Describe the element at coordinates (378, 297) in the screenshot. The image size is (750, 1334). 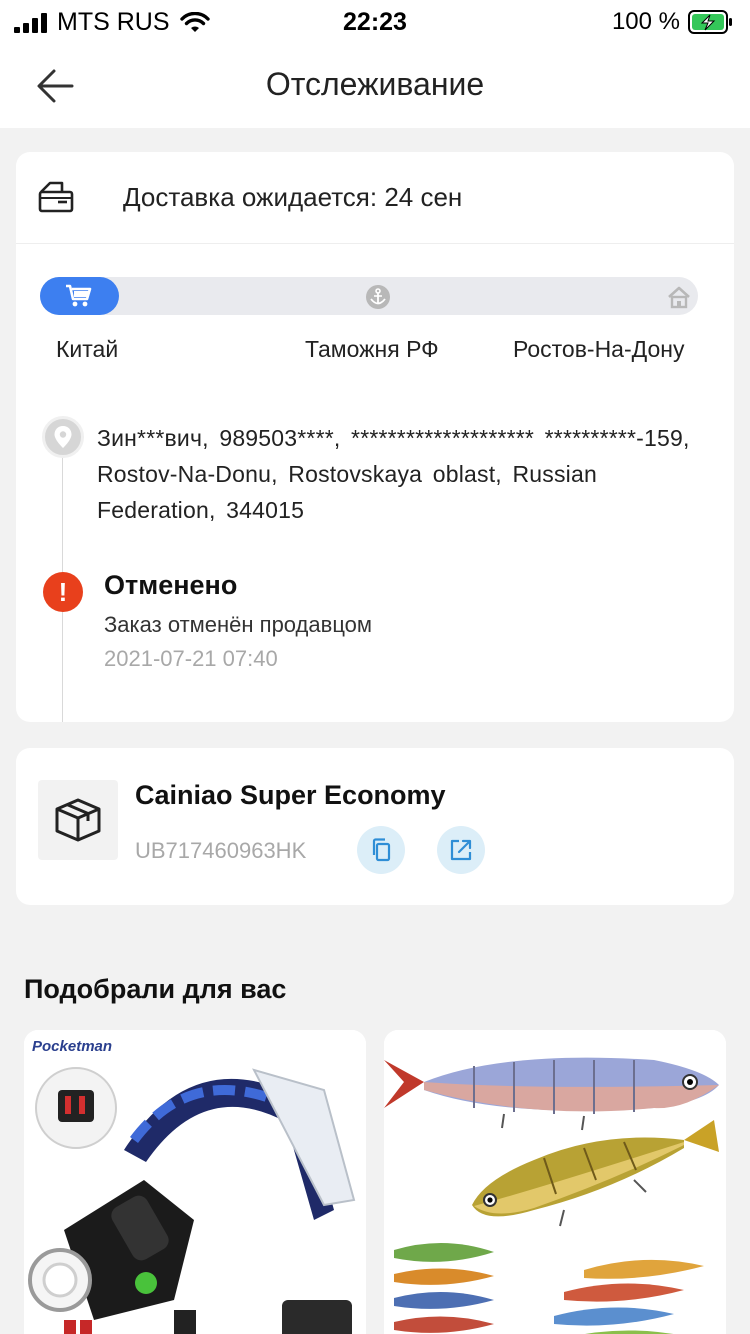
I see `anchor-icon` at that location.